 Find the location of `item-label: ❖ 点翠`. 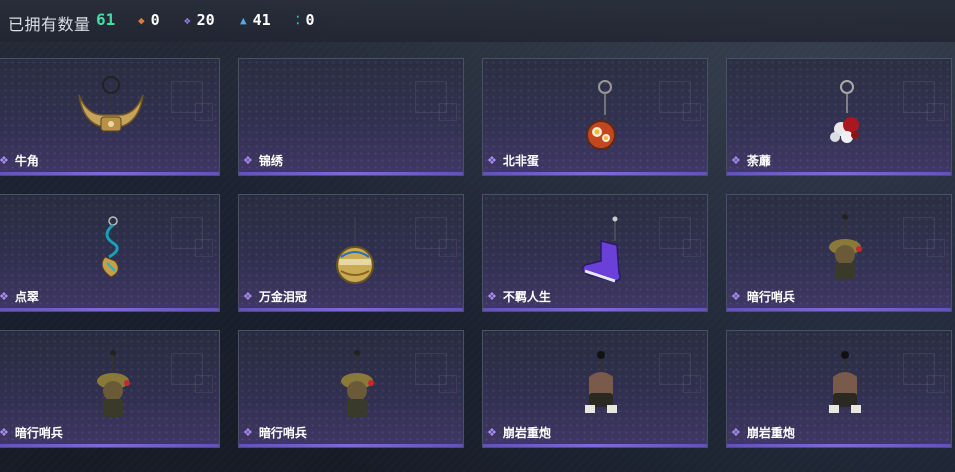

item-label: ❖ 点翠 is located at coordinates (19, 296).